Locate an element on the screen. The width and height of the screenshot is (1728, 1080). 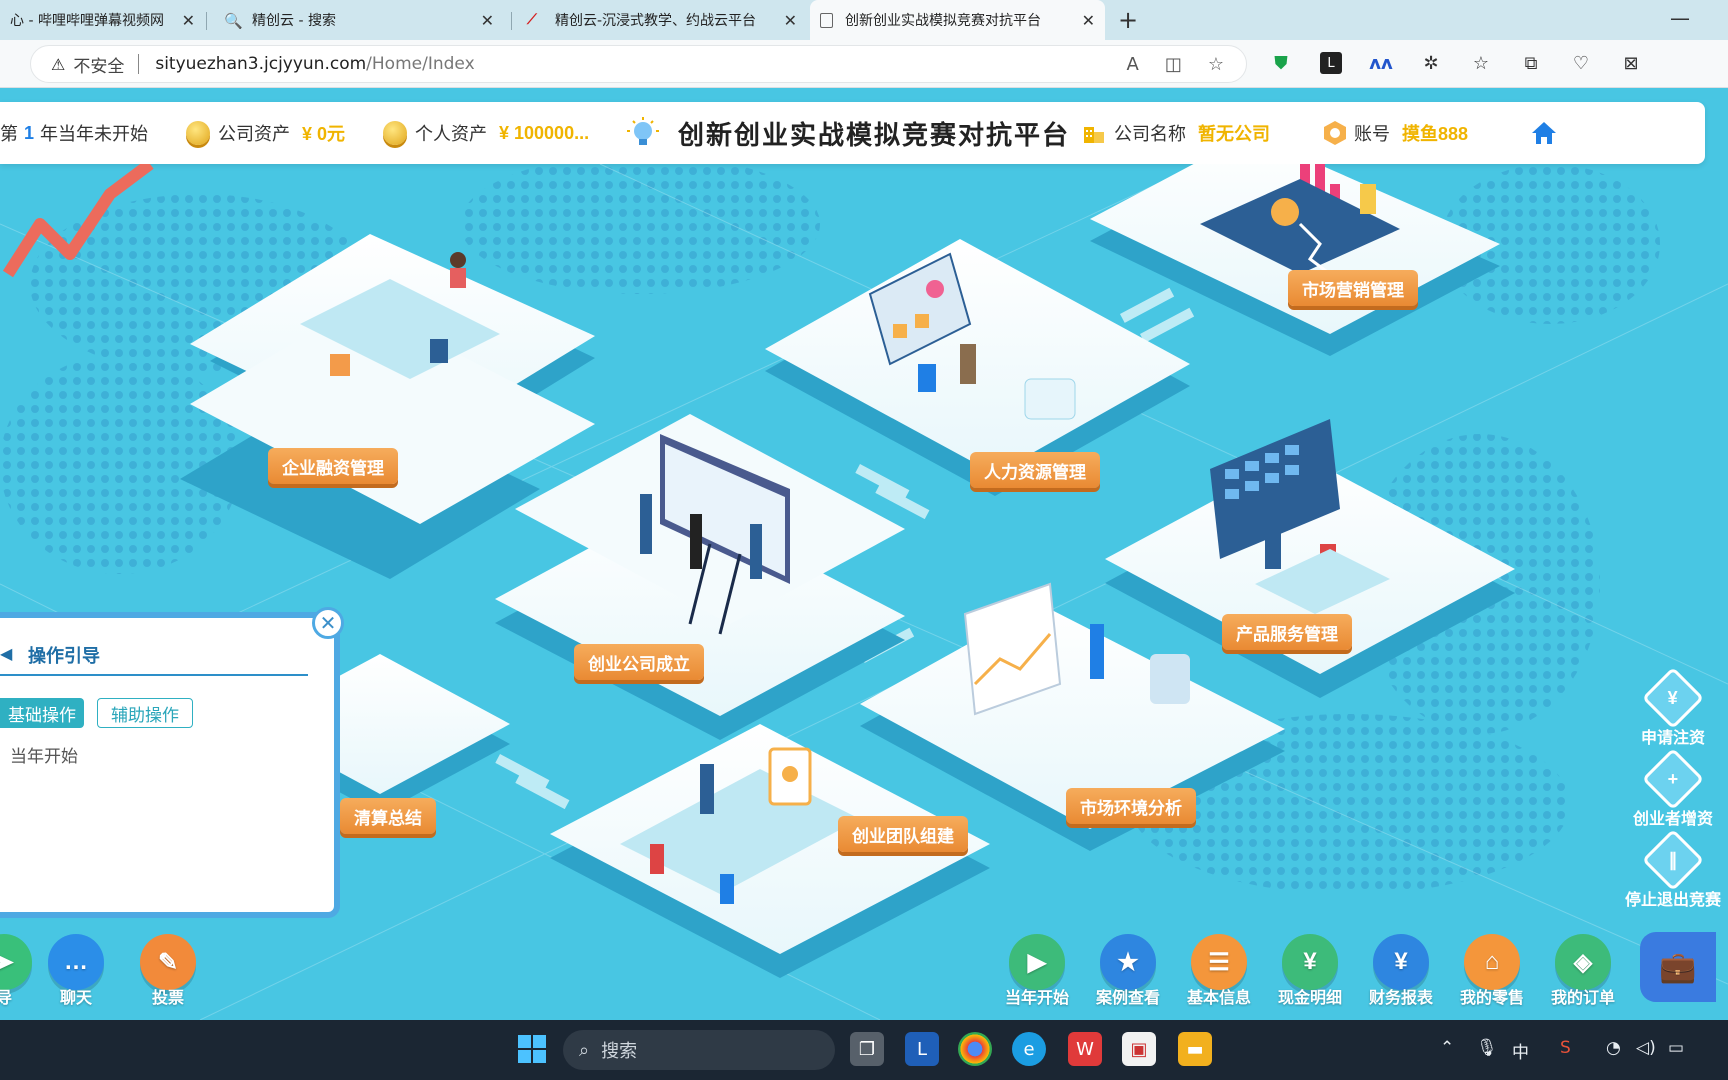
ime-indicator: 中 is located at coordinates (1520, 1050).